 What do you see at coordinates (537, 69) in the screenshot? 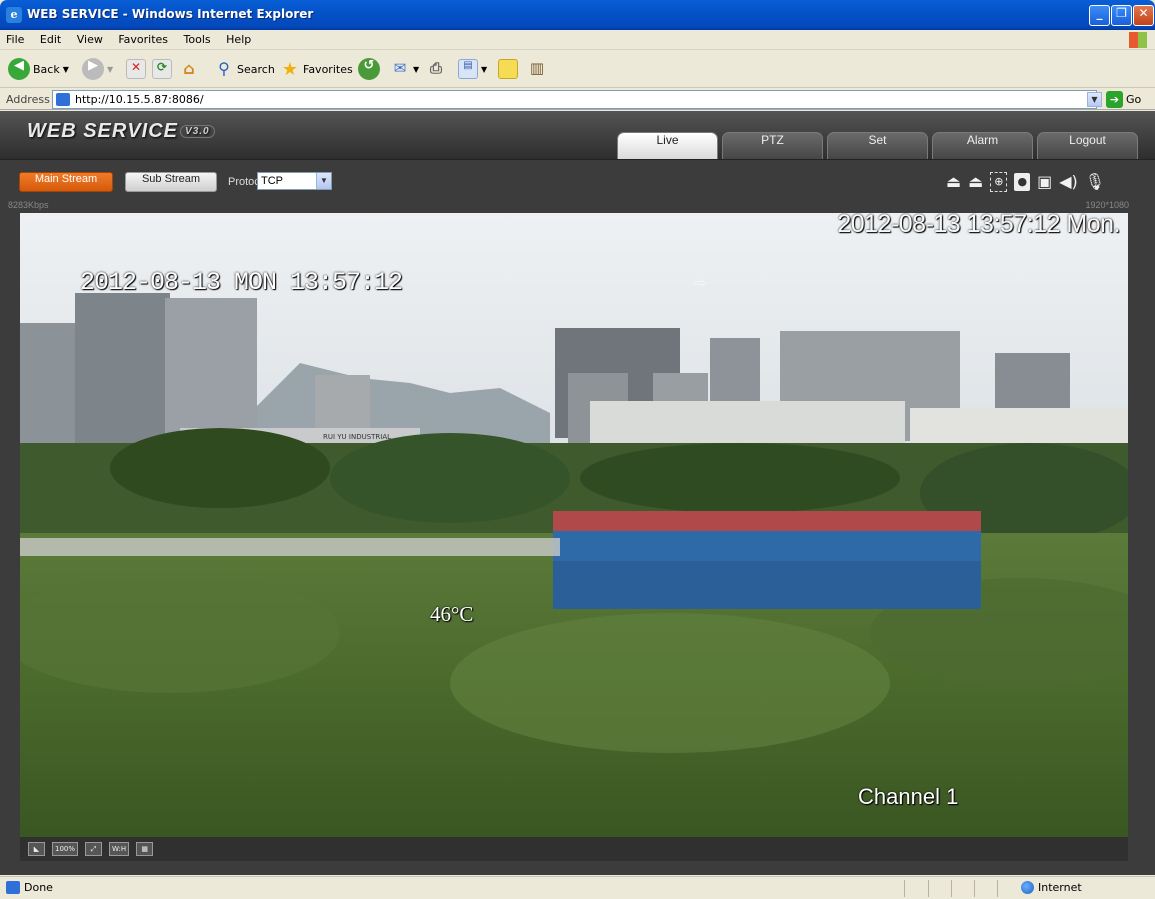
I see `research-button: ▥` at bounding box center [537, 69].